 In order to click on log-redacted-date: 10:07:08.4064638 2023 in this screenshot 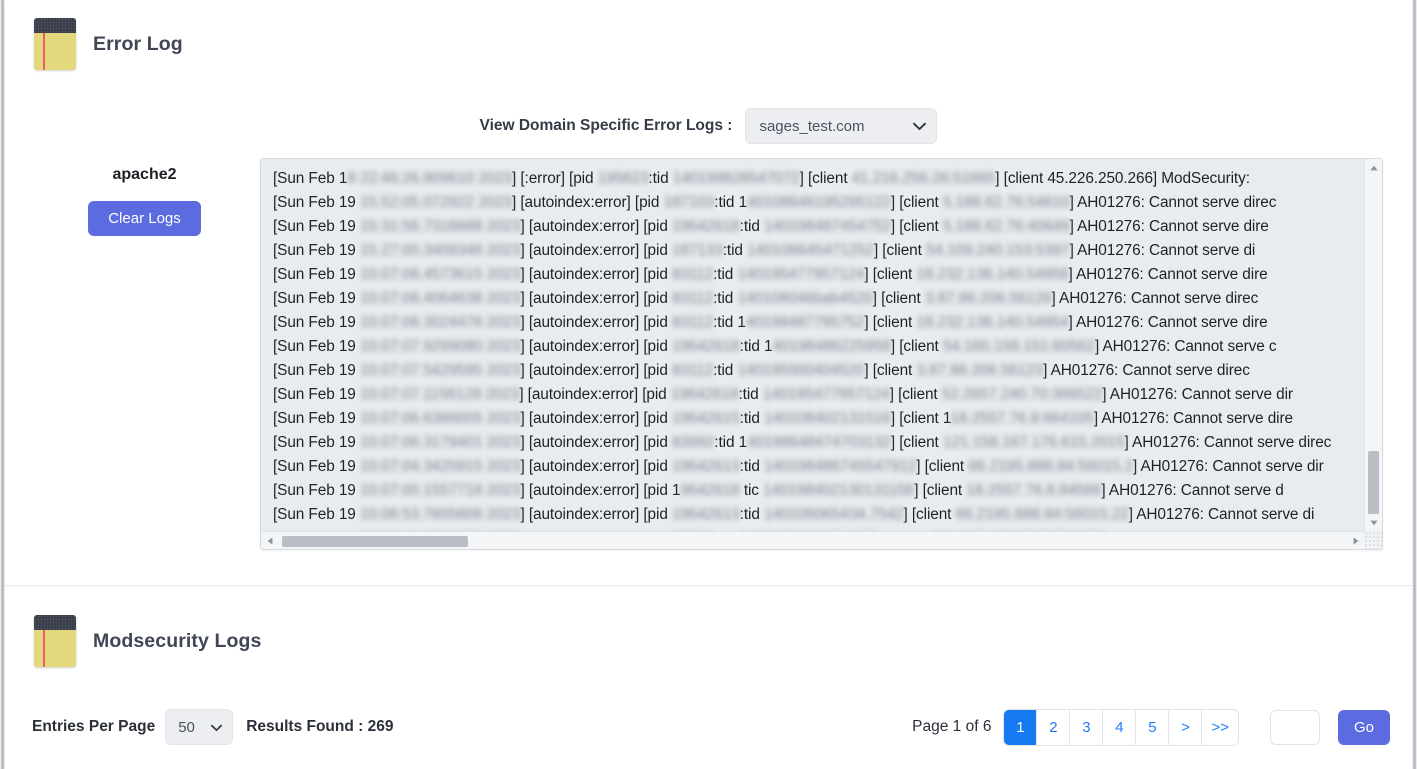, I will do `click(440, 298)`.